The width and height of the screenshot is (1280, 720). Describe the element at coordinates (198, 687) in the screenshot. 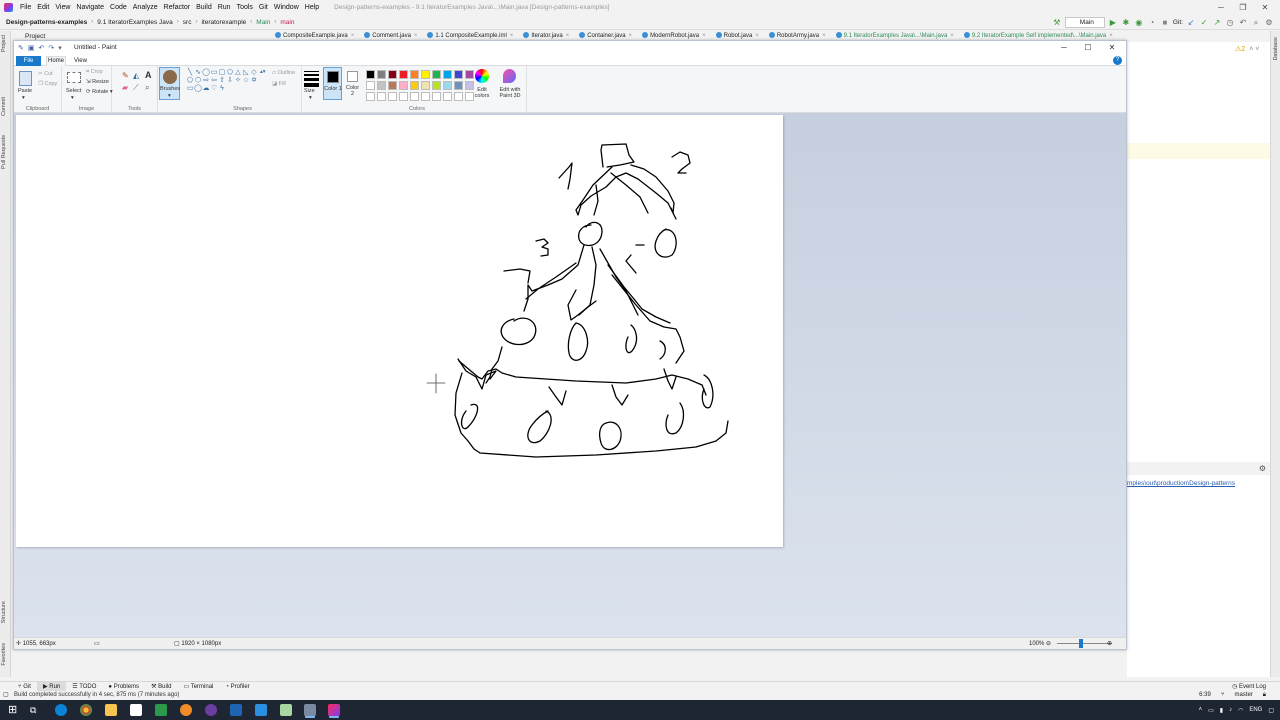

I see `tool-button-terminal: ▭ Terminal` at that location.